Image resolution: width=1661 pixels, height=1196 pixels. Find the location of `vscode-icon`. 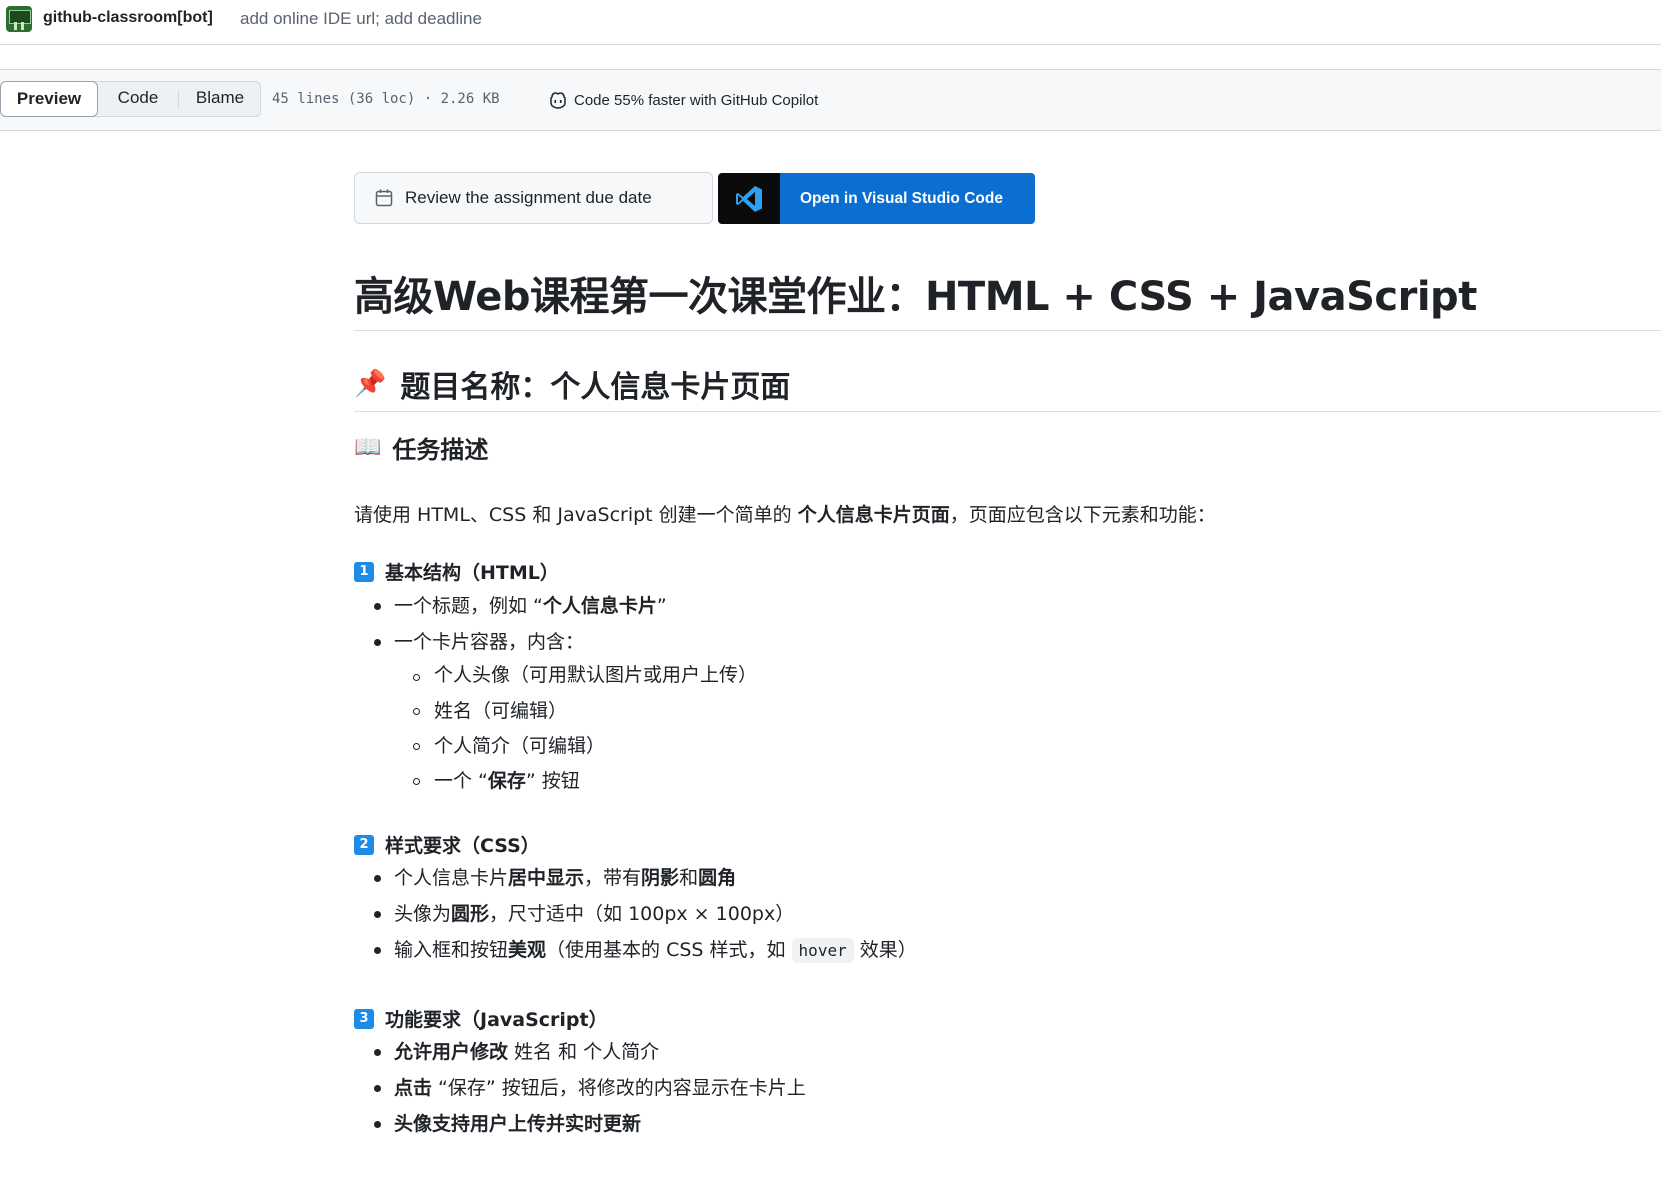

vscode-icon is located at coordinates (749, 198).